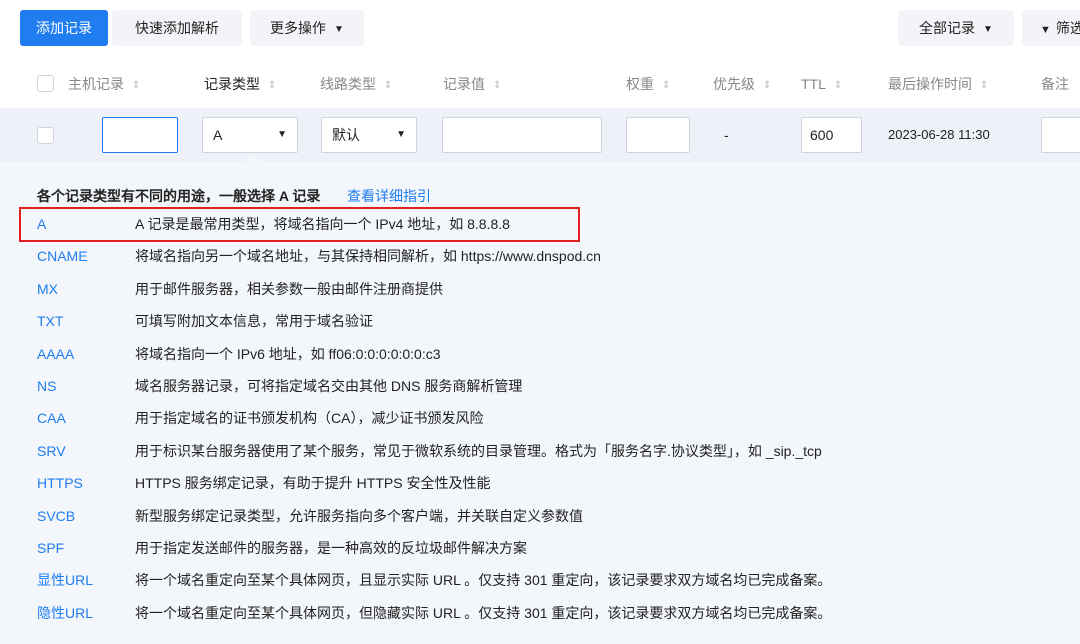  What do you see at coordinates (254, 321) in the screenshot?
I see `record-type-desc: 可填写附加文本信息，常用于域名验证` at bounding box center [254, 321].